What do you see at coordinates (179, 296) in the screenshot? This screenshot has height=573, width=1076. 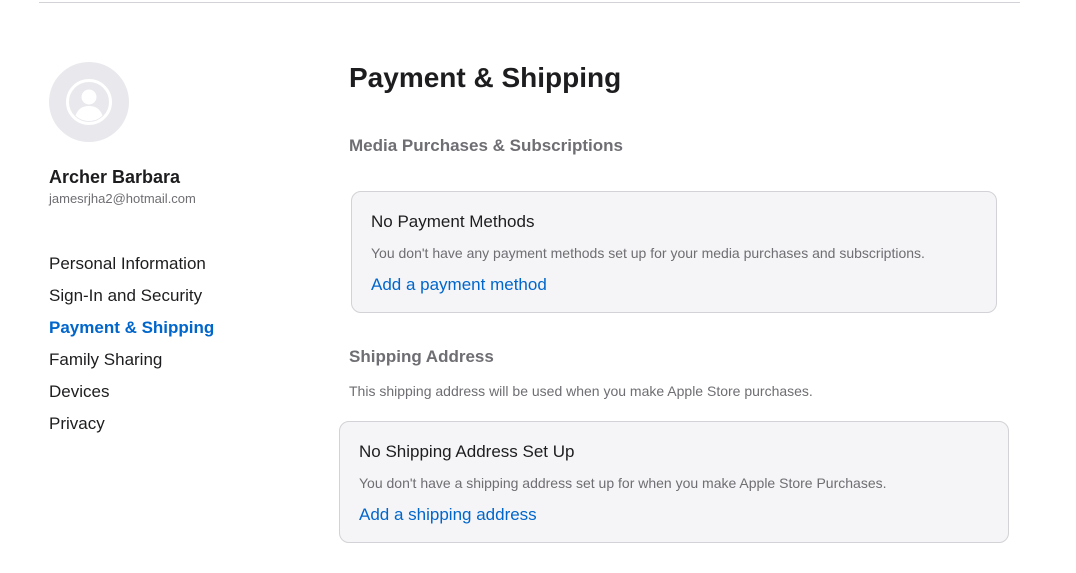 I see `sidebar-item-sign-in-and-security: Sign-In and Security` at bounding box center [179, 296].